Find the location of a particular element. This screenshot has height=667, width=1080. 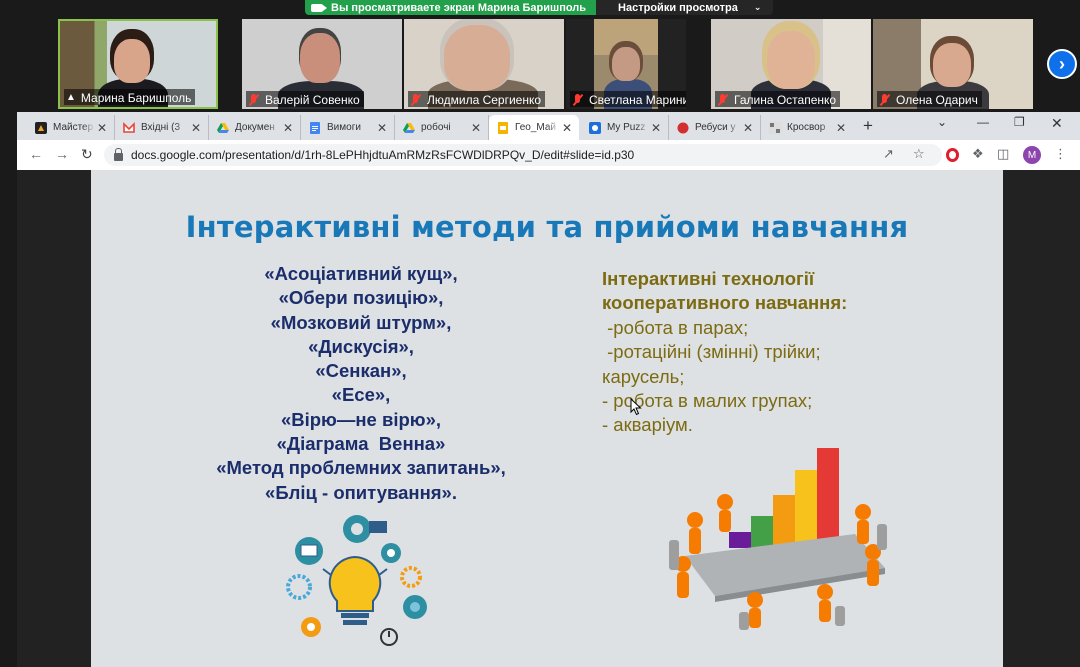

method-item: «Обери позицію», is located at coordinates (361, 298).